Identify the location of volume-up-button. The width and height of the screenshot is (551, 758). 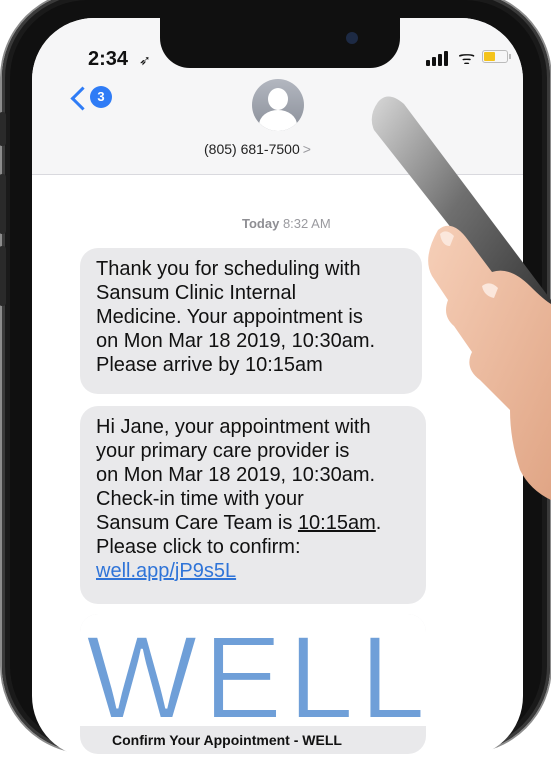
(3, 204).